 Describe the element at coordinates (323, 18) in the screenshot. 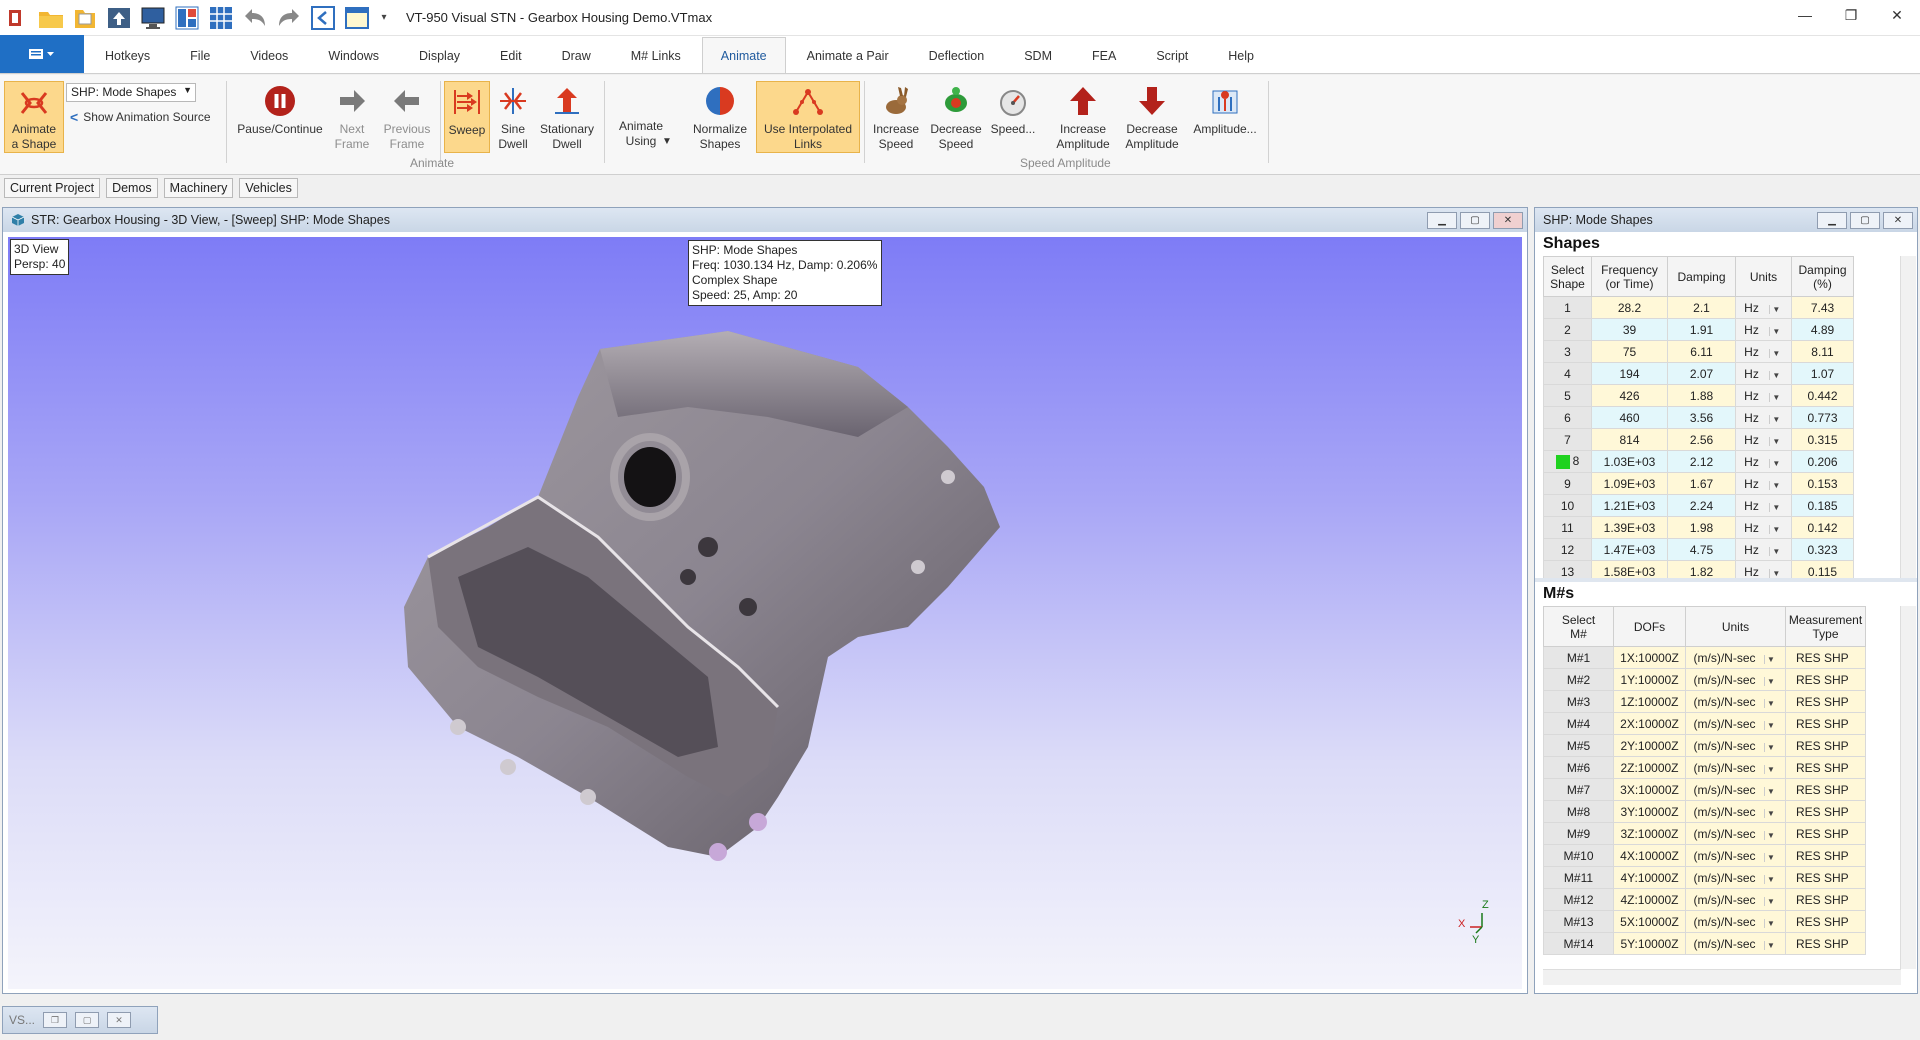

I see `back-window-icon` at that location.